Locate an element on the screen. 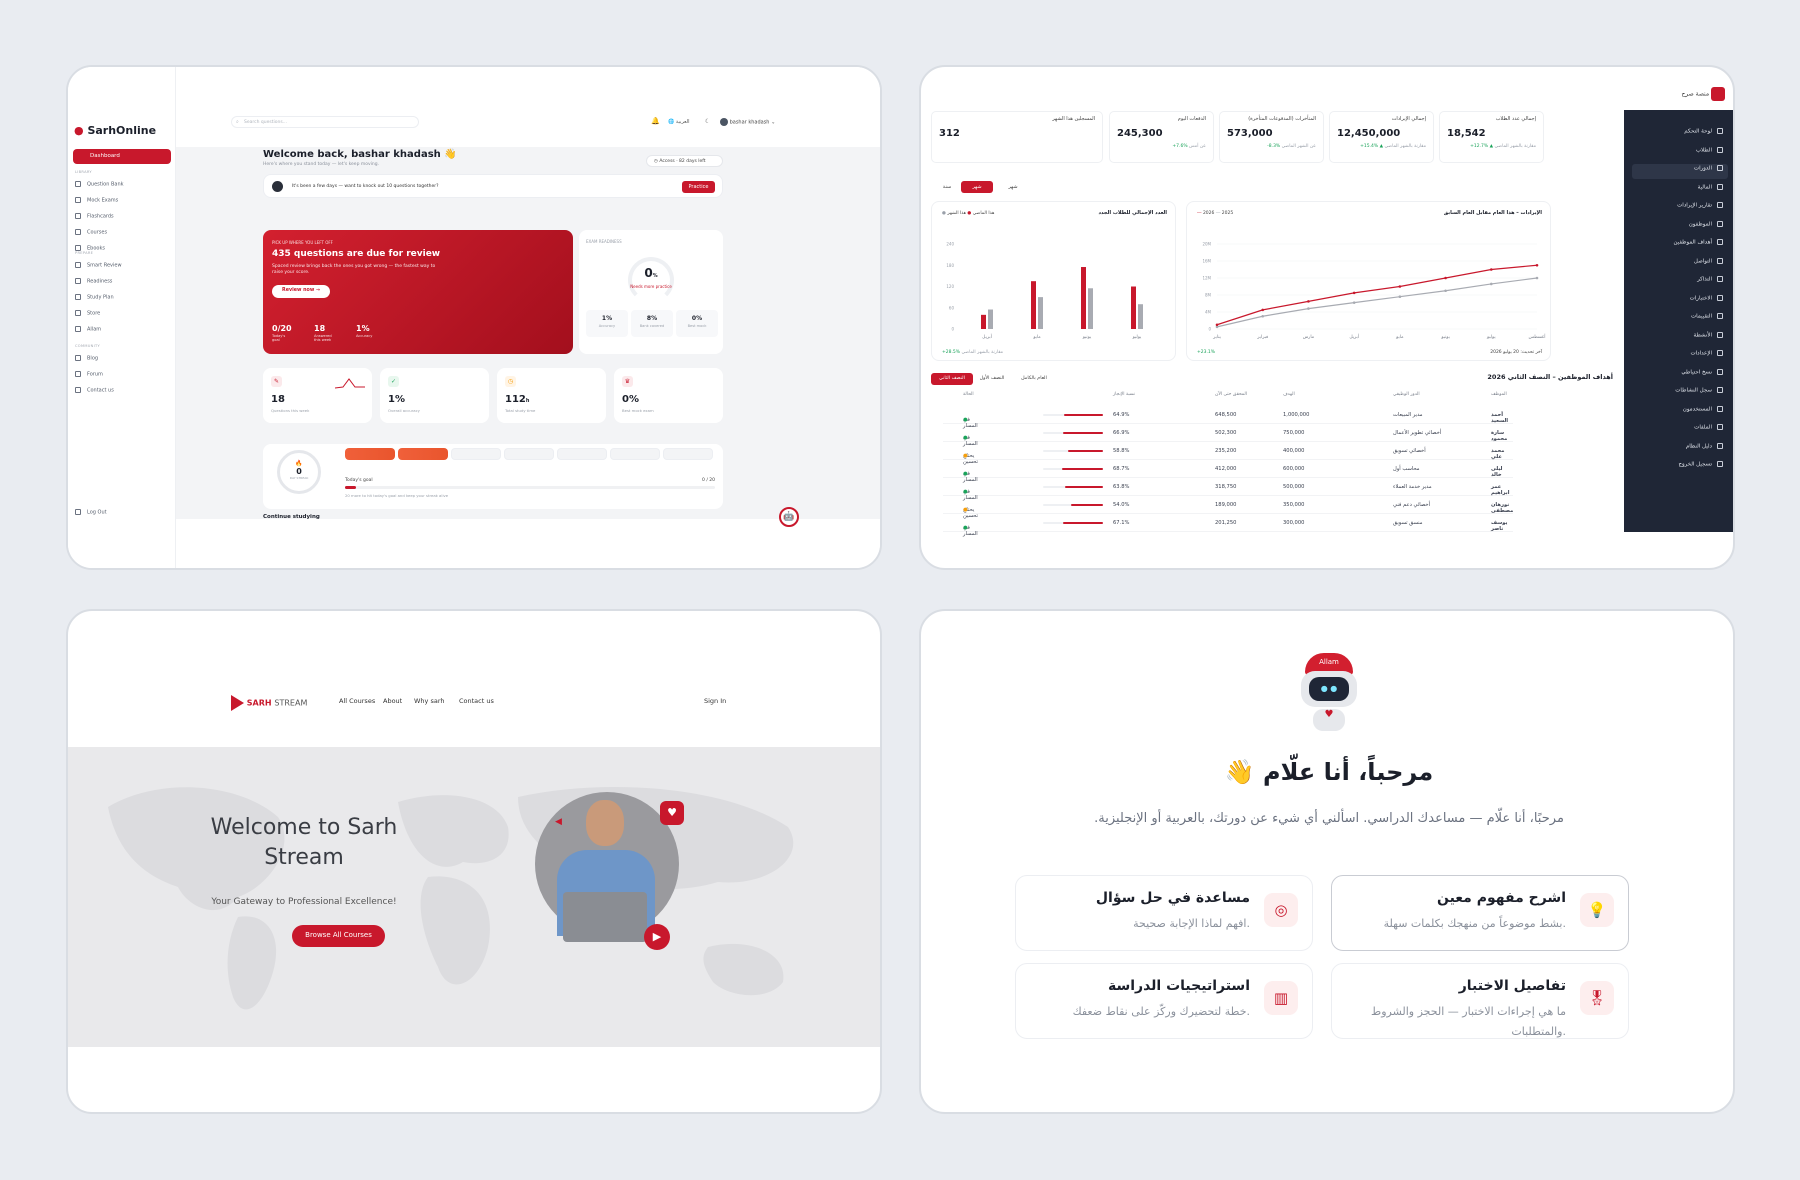  kpi-change: -8.3% is located at coordinates (1274, 146).